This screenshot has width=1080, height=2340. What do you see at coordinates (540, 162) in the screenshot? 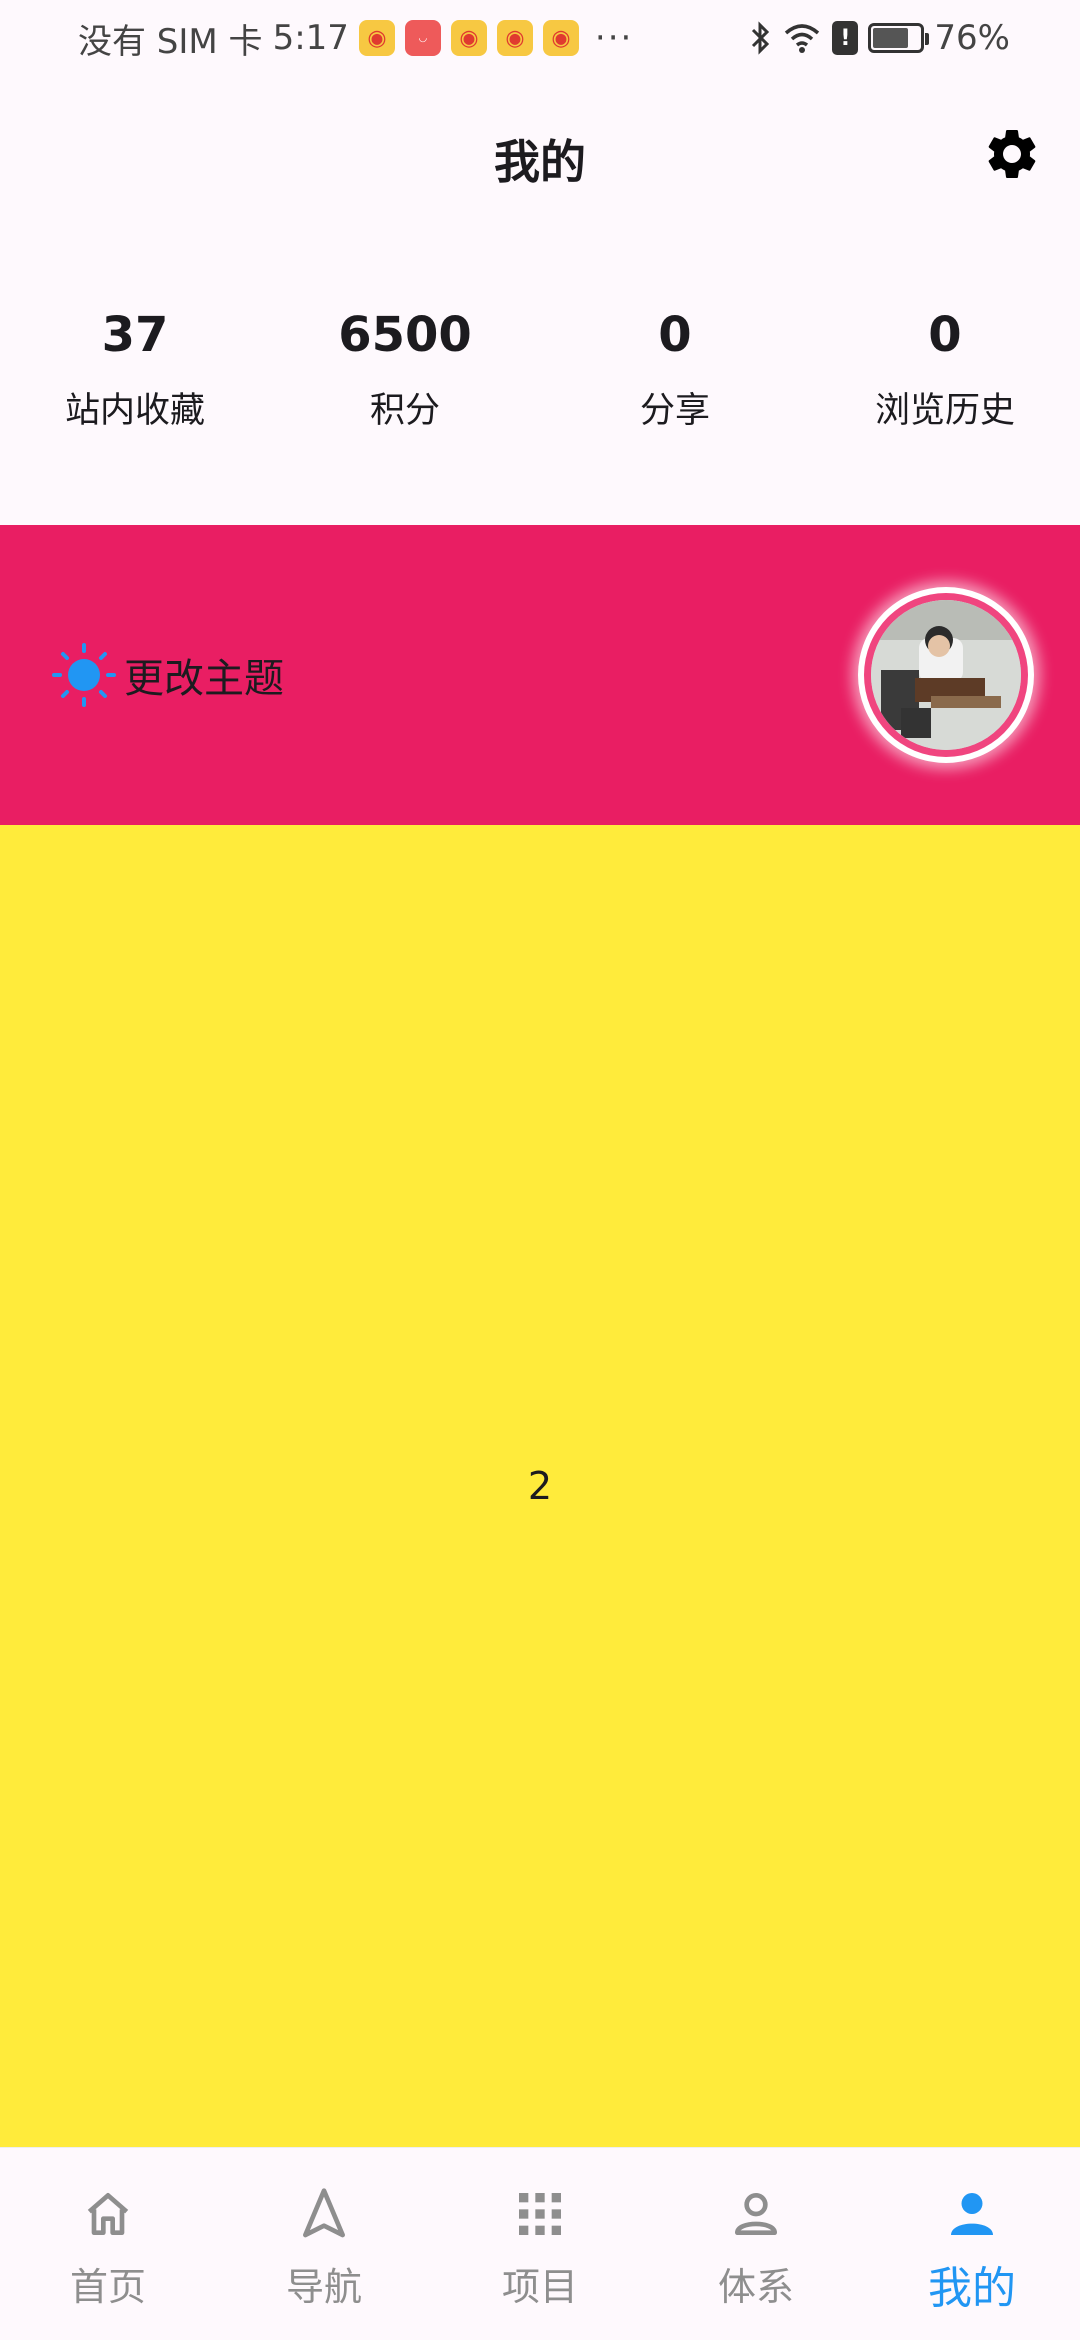
I see `page-title: 我的` at bounding box center [540, 162].